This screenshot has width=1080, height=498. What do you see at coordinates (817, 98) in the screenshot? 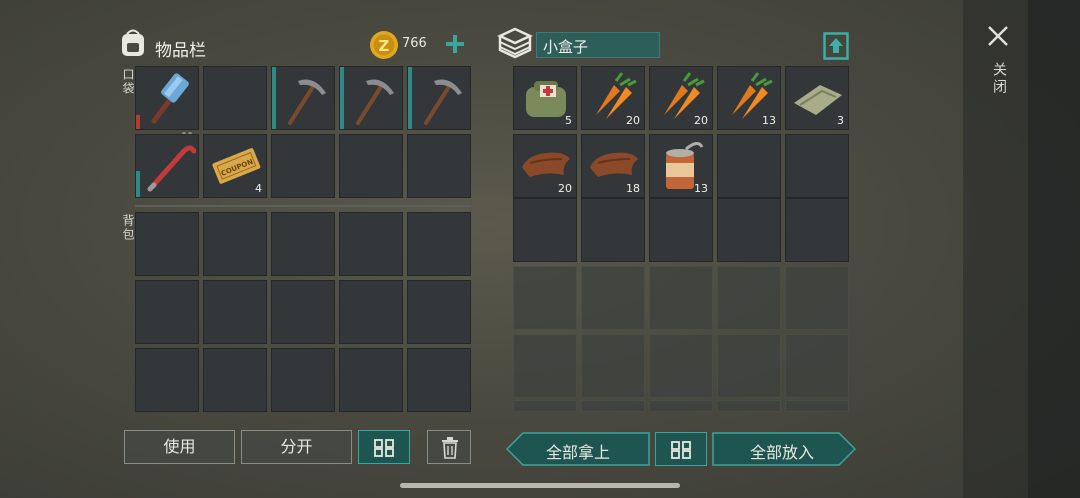
I see `container-slot: 3` at bounding box center [817, 98].